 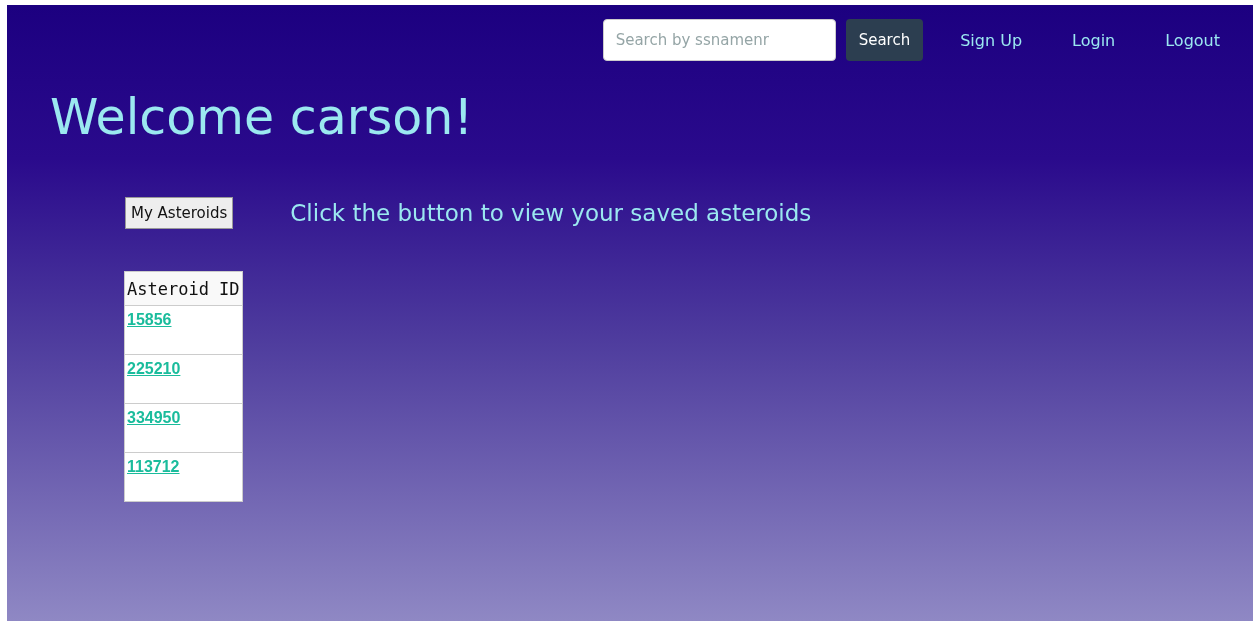 I want to click on welcome-heading: Welcome carson!, so click(x=262, y=118).